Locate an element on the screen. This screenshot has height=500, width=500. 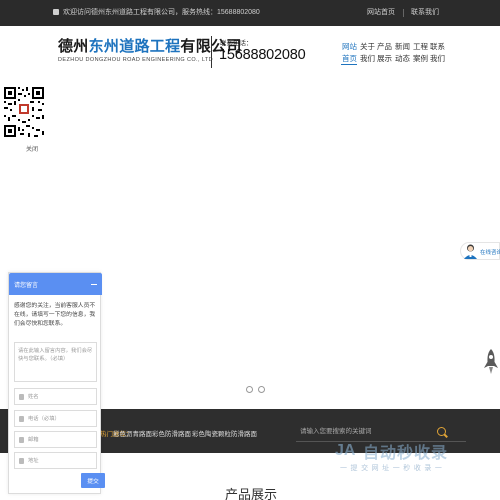
nav-contact-top: 联系 is located at coordinates (437, 46).